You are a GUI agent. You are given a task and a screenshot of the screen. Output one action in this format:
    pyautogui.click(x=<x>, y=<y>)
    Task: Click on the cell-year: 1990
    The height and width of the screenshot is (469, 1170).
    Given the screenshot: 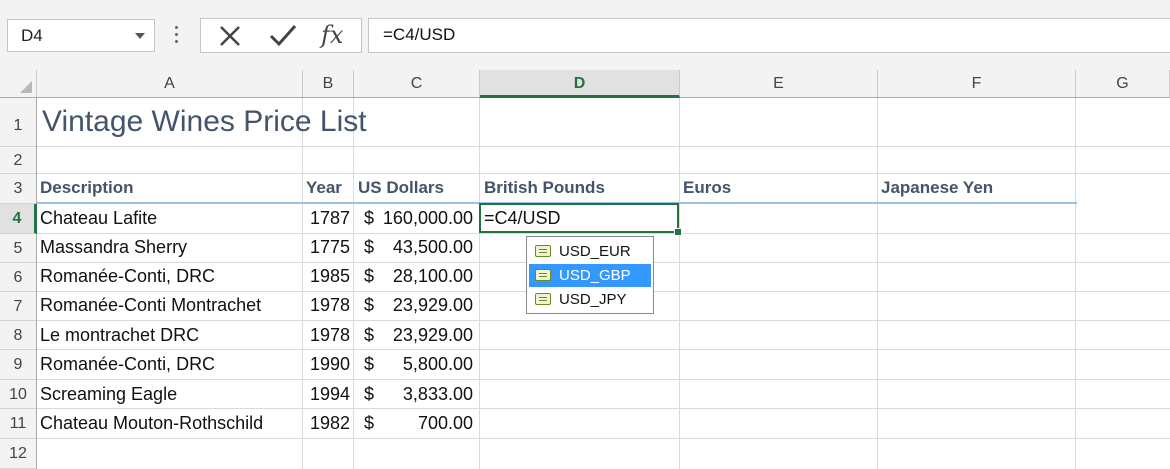 What is the action you would take?
    pyautogui.click(x=326, y=364)
    